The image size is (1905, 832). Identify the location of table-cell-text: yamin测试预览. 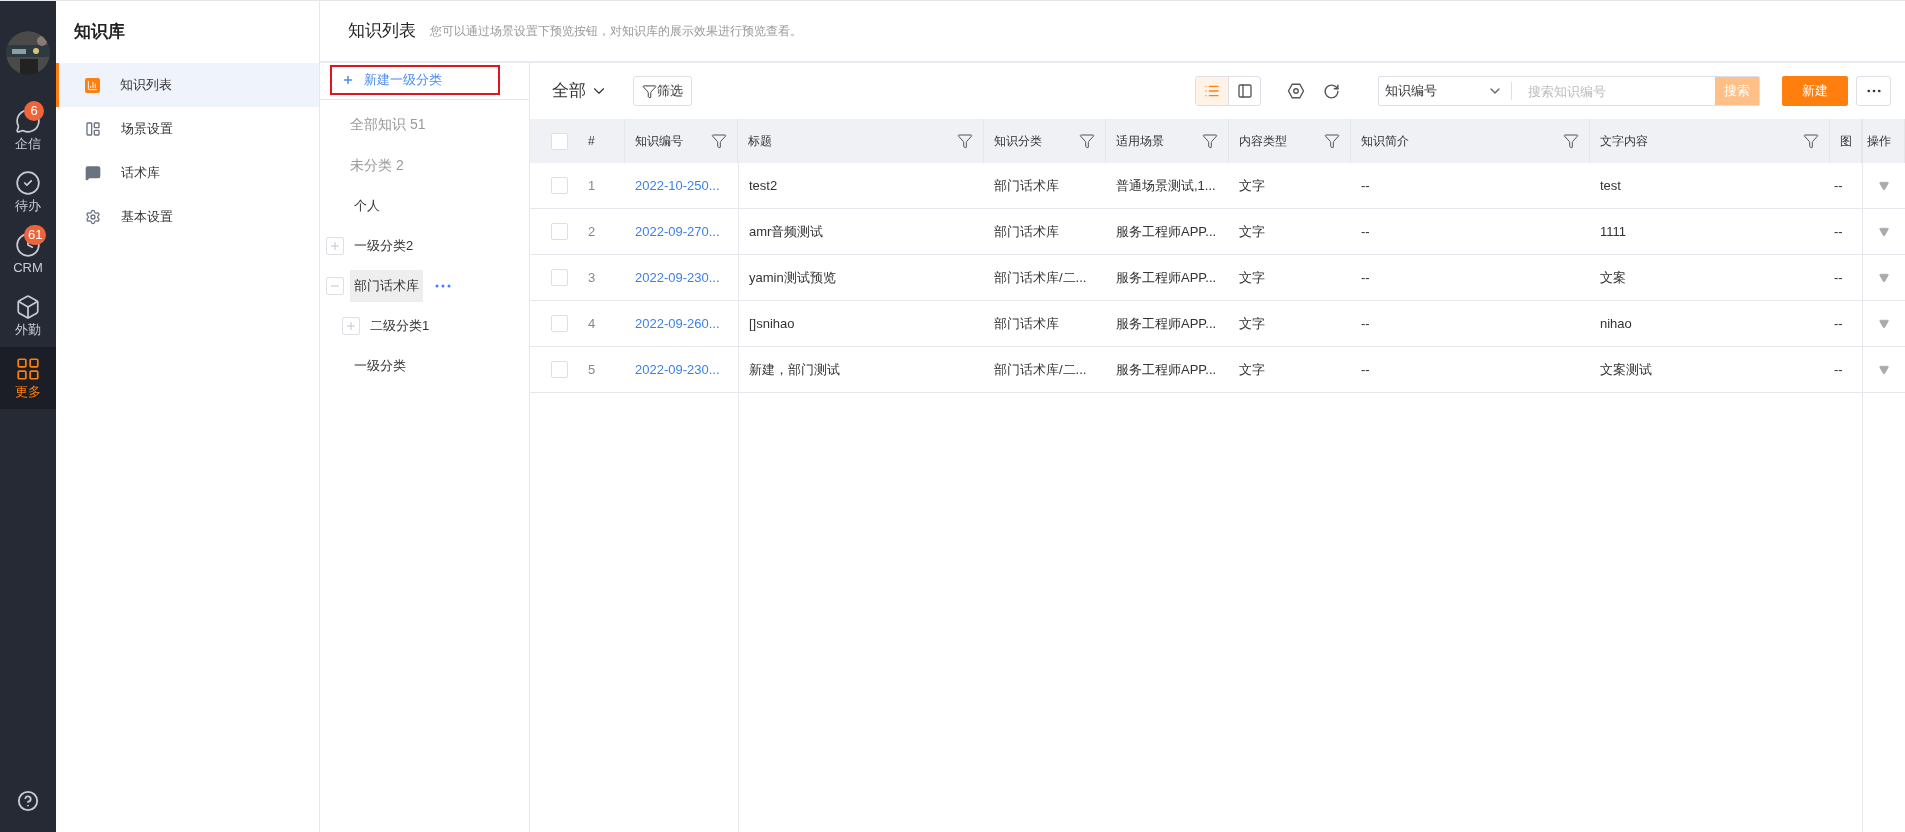
(792, 277).